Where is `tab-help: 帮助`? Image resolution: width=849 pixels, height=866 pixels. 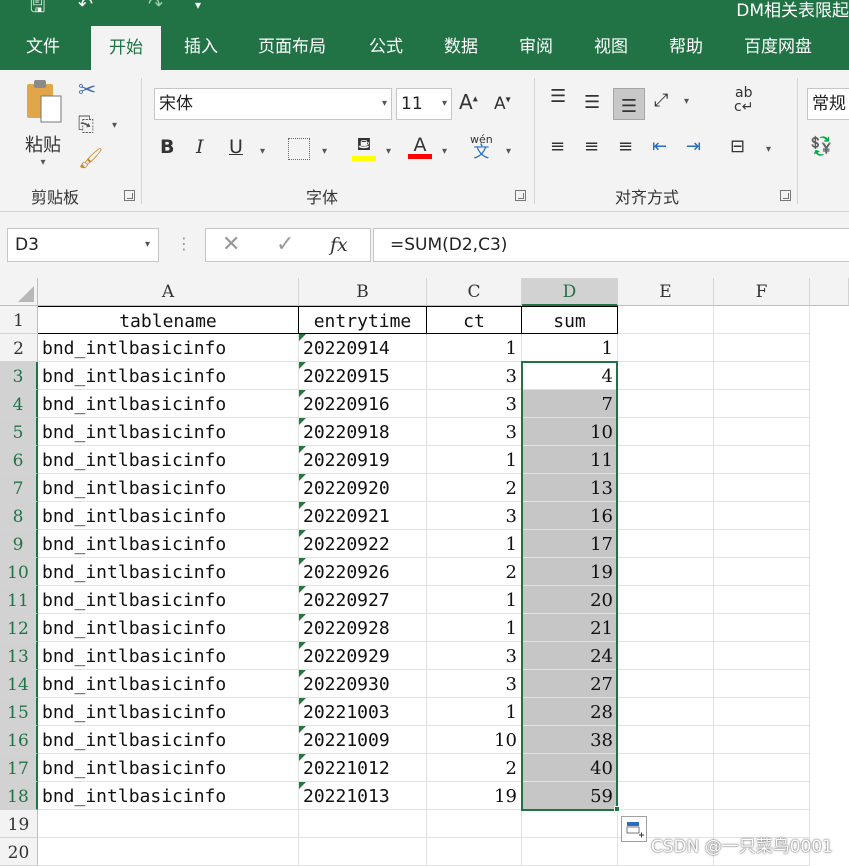 tab-help: 帮助 is located at coordinates (686, 46).